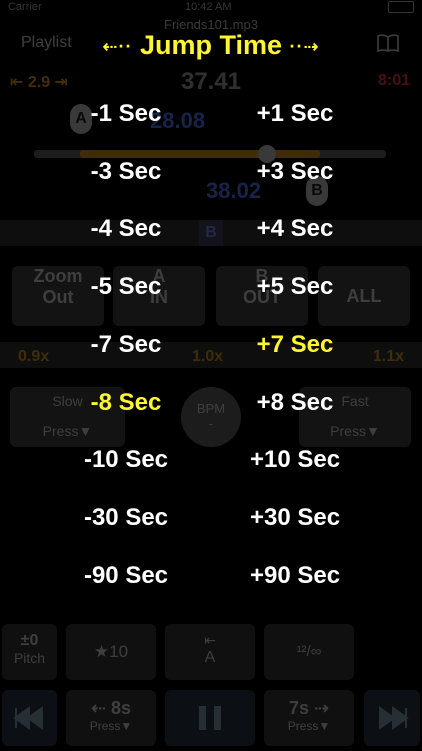 The width and height of the screenshot is (422, 751). What do you see at coordinates (126, 229) in the screenshot?
I see `jump-back-option-4-sec: -4 Sec` at bounding box center [126, 229].